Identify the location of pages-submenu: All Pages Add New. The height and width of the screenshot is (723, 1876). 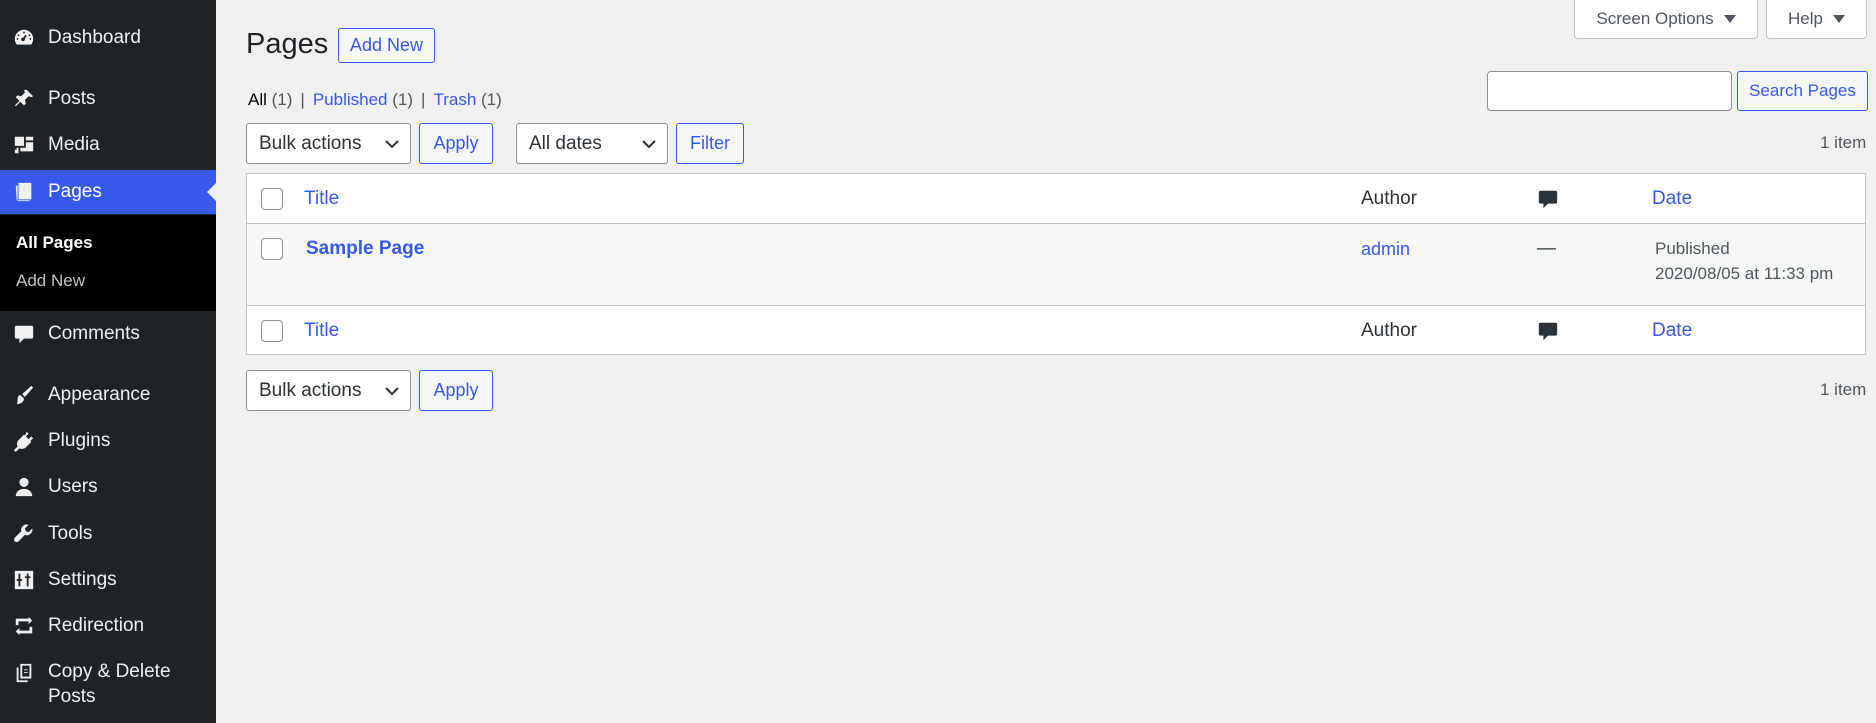
(108, 263).